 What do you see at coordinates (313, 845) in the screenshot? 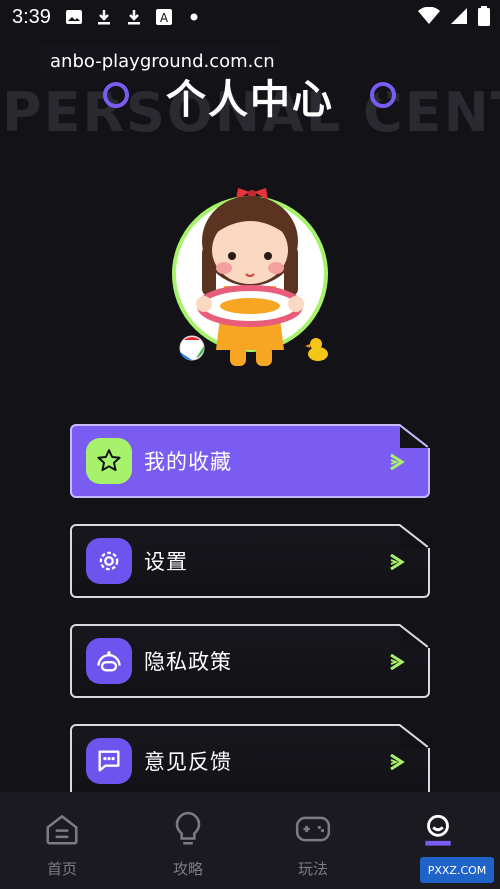
I see `tab-gameplay: 玩法` at bounding box center [313, 845].